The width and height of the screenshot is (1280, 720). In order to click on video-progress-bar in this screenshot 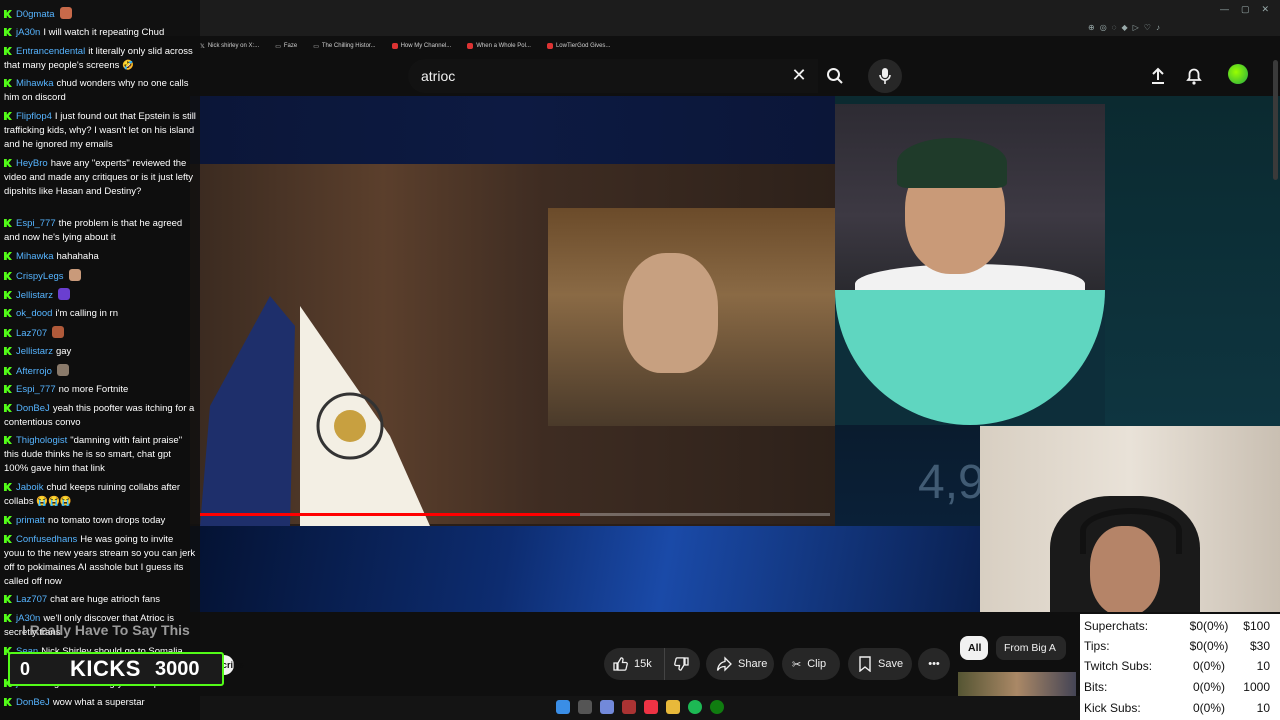, I will do `click(390, 514)`.